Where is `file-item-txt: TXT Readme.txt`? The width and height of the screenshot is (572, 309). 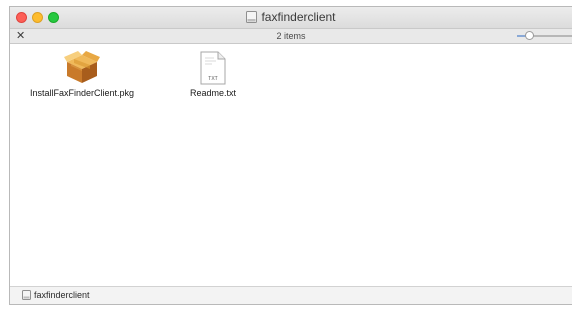 file-item-txt: TXT Readme.txt is located at coordinates (213, 74).